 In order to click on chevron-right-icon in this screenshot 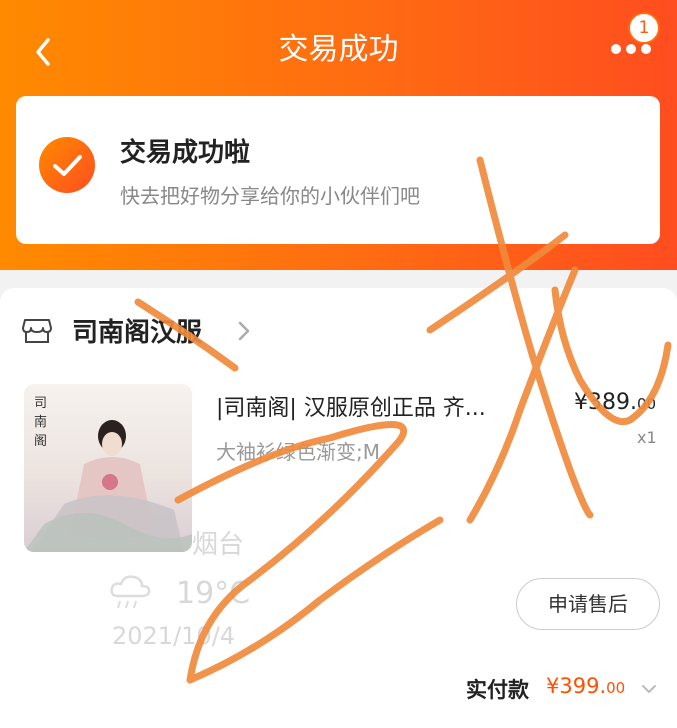, I will do `click(244, 331)`.